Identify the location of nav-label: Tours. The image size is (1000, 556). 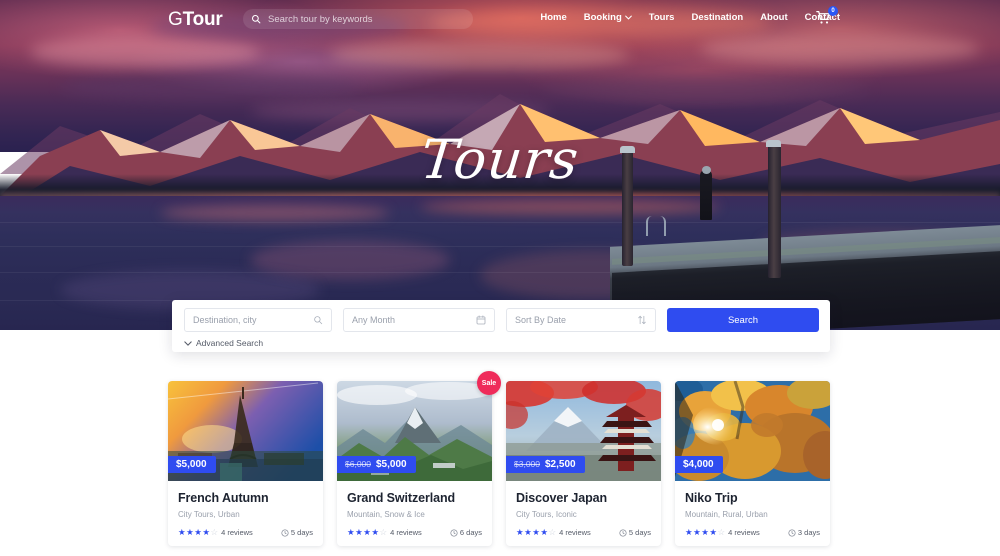
(661, 17).